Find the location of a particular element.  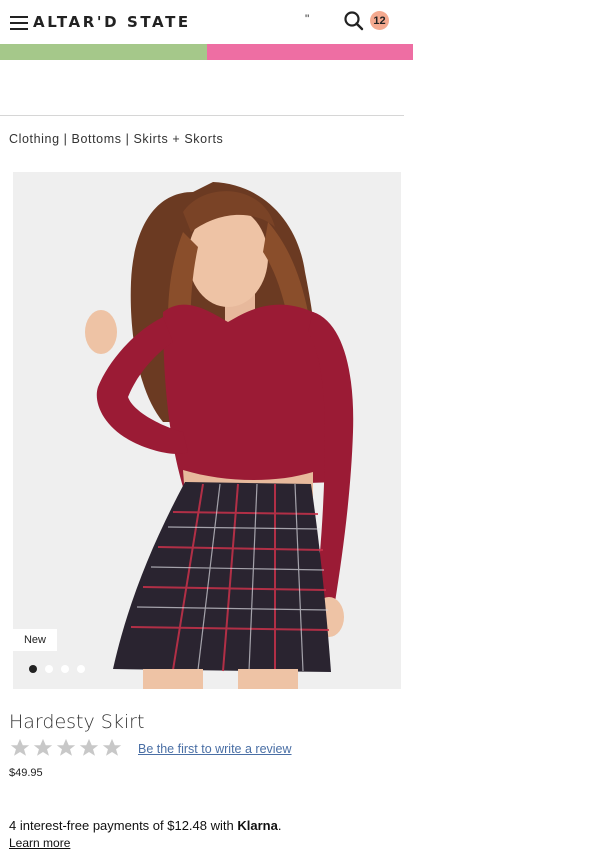

klarna-learn-more-link: Learn more is located at coordinates (39, 843).